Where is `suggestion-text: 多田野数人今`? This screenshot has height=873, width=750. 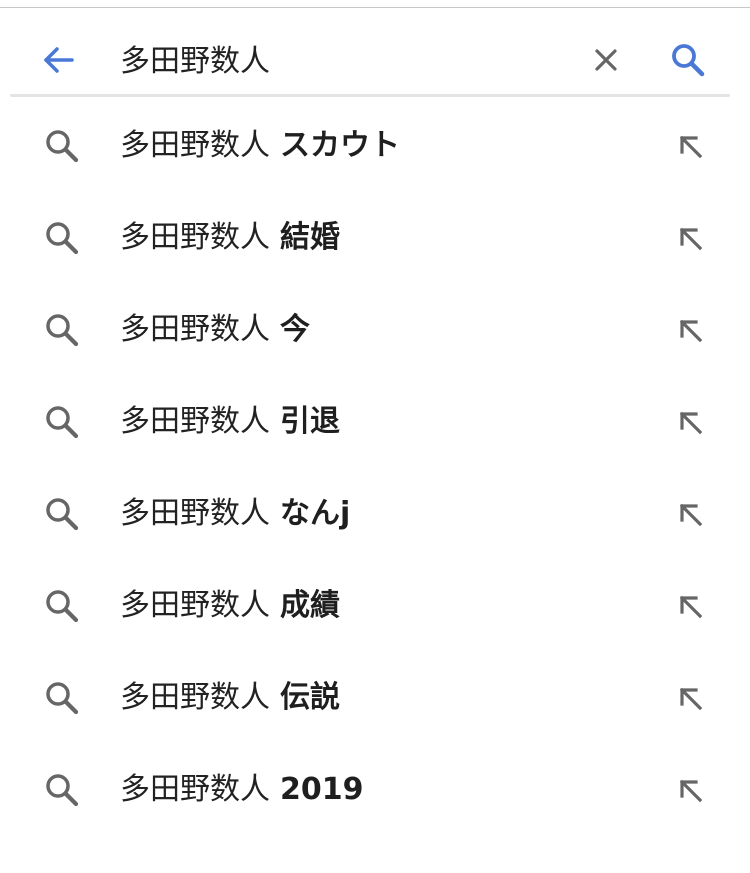 suggestion-text: 多田野数人今 is located at coordinates (215, 330).